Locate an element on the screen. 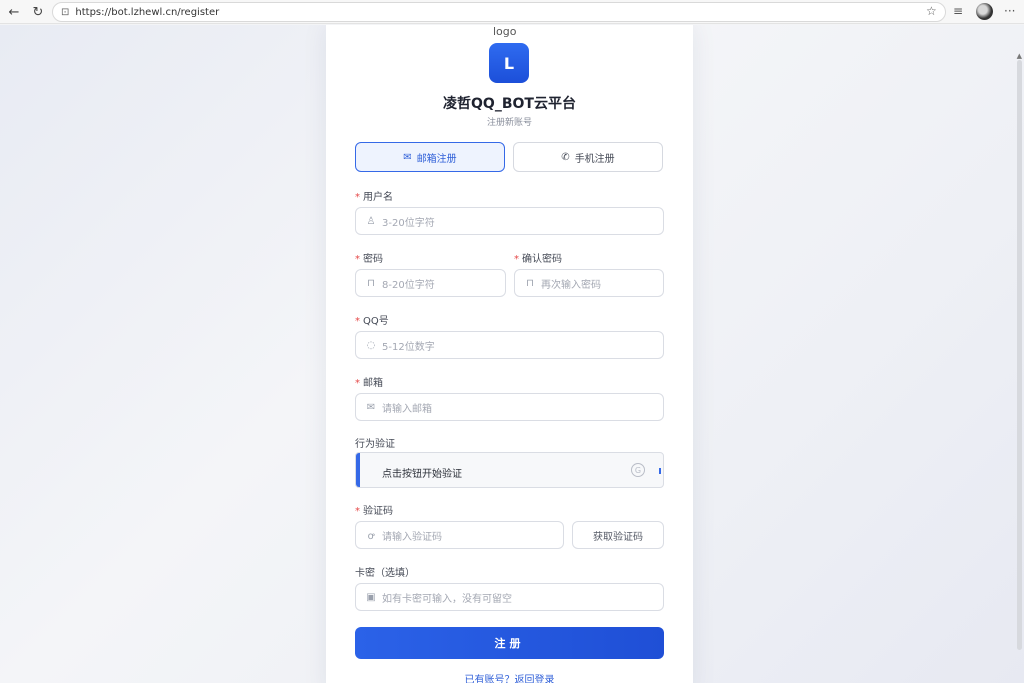 The image size is (1024, 683). tab-email-register: ✉ 邮箱注册 is located at coordinates (430, 157).